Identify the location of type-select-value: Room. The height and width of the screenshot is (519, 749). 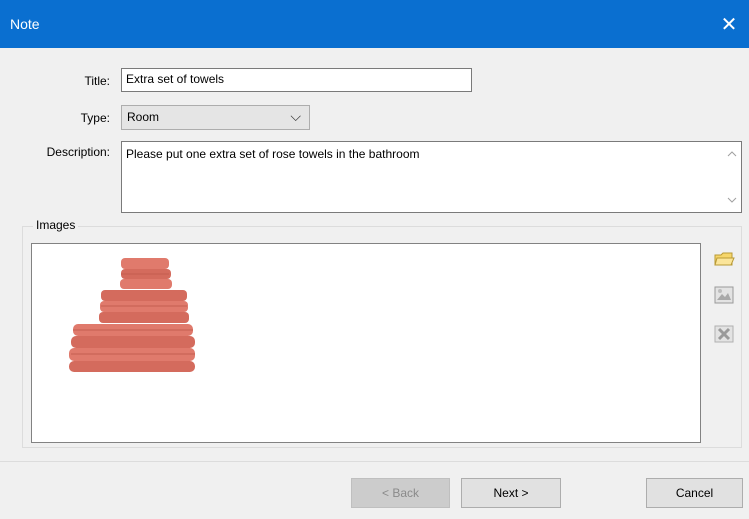
(143, 117).